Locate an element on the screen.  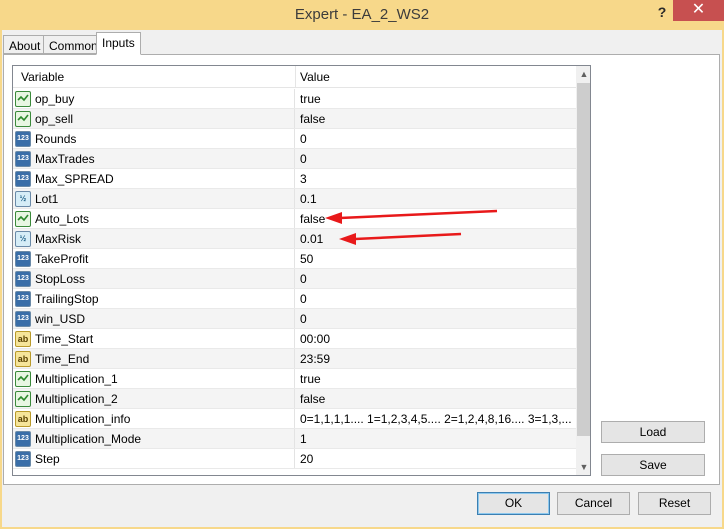
table-row: 123 MaxTrades 0 is located at coordinates (294, 159).